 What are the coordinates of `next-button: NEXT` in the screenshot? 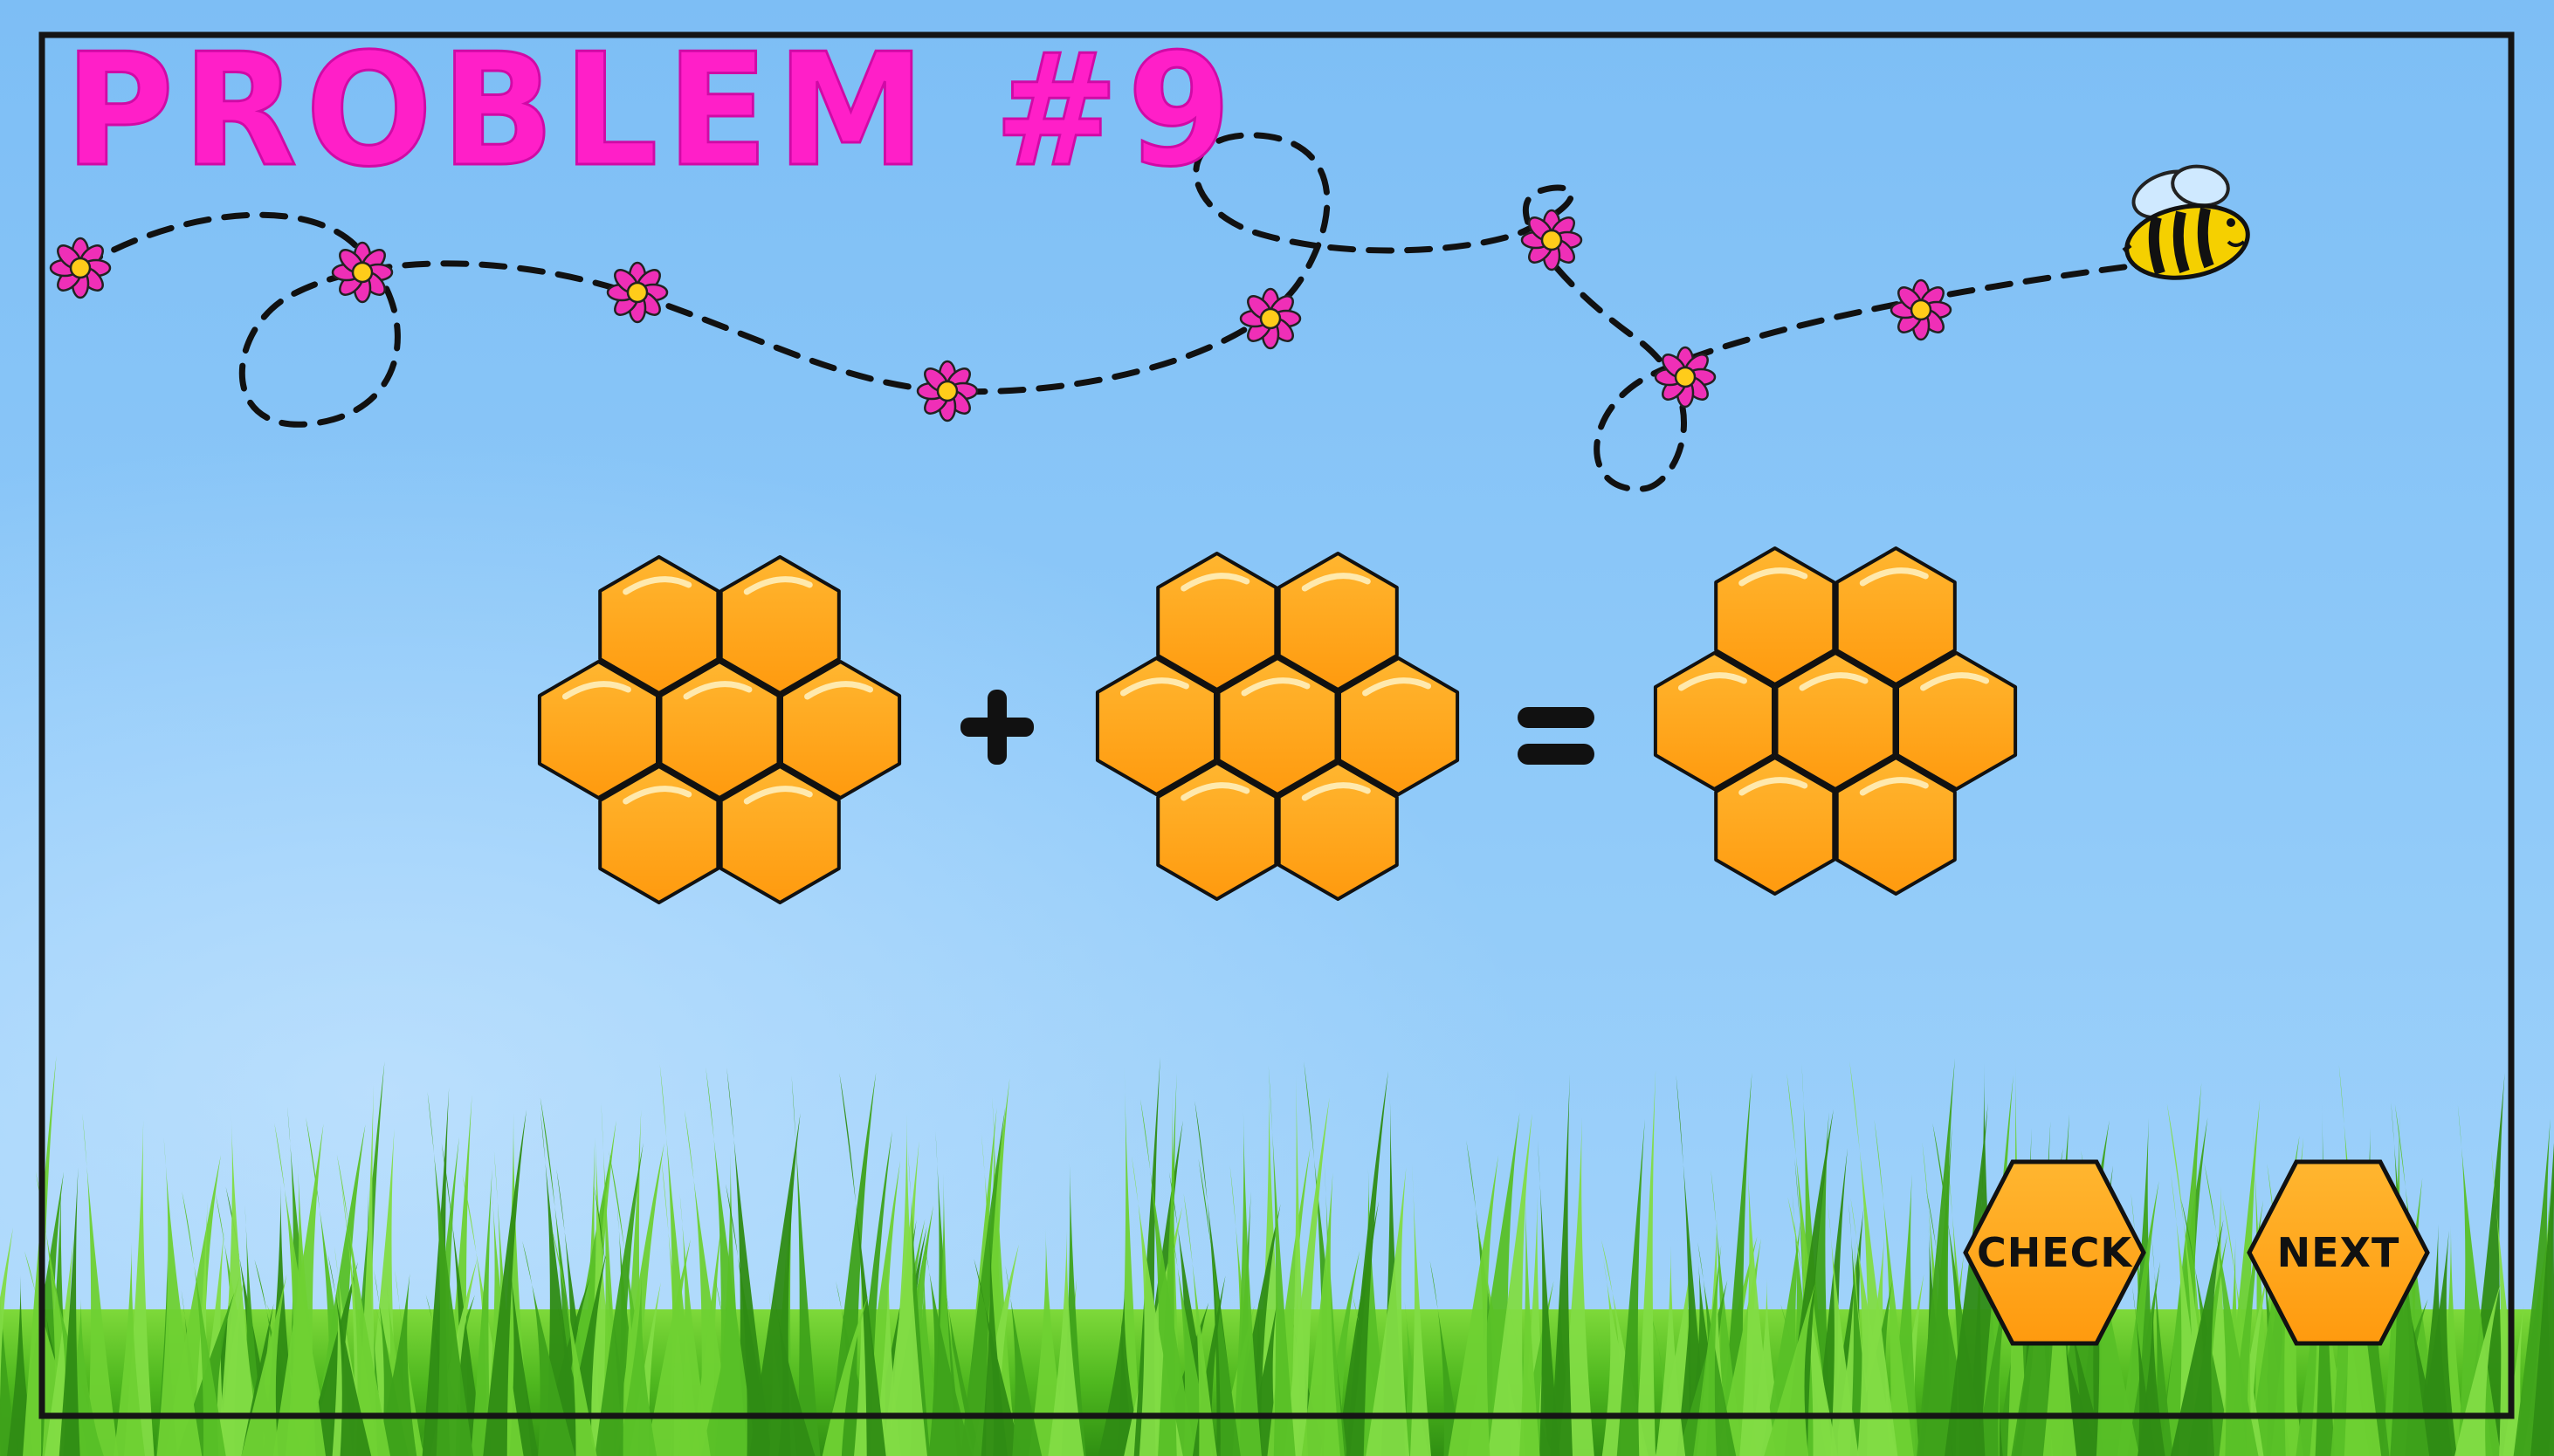 It's located at (2338, 1252).